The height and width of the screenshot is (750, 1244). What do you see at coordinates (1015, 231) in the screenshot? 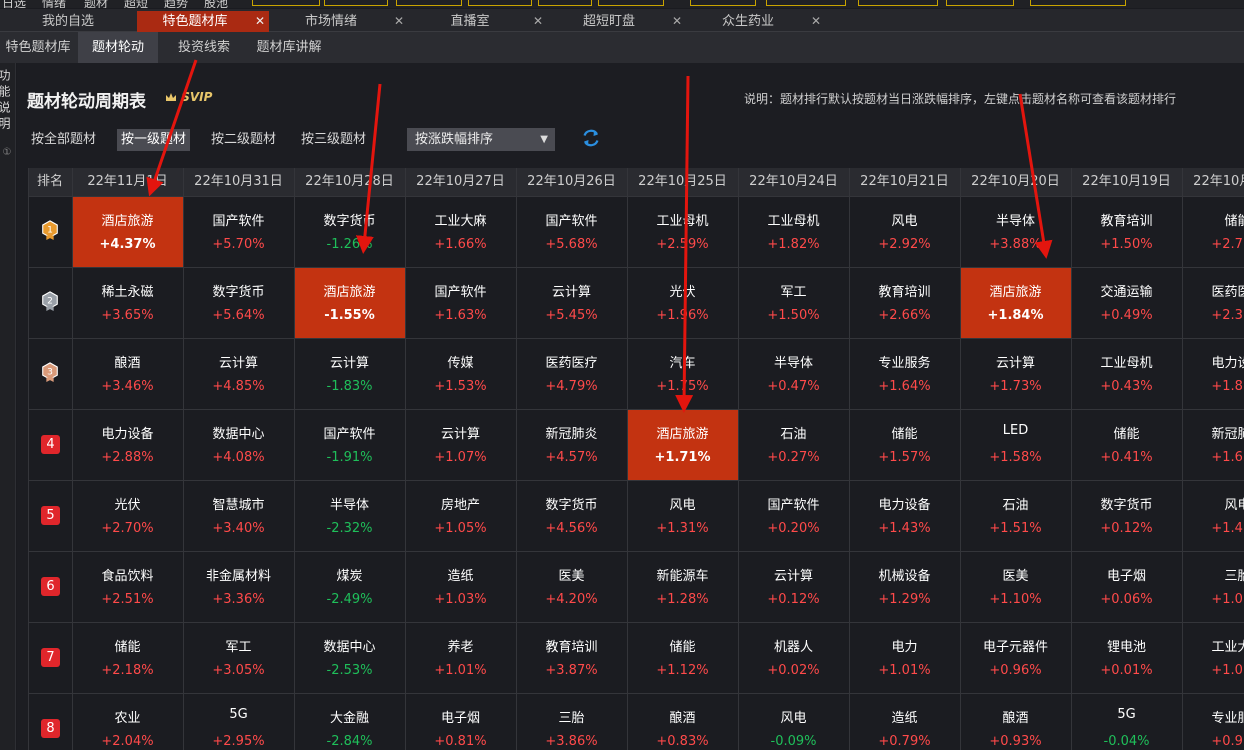
I see `theme-cell: 半导体 +3.88%` at bounding box center [1015, 231].